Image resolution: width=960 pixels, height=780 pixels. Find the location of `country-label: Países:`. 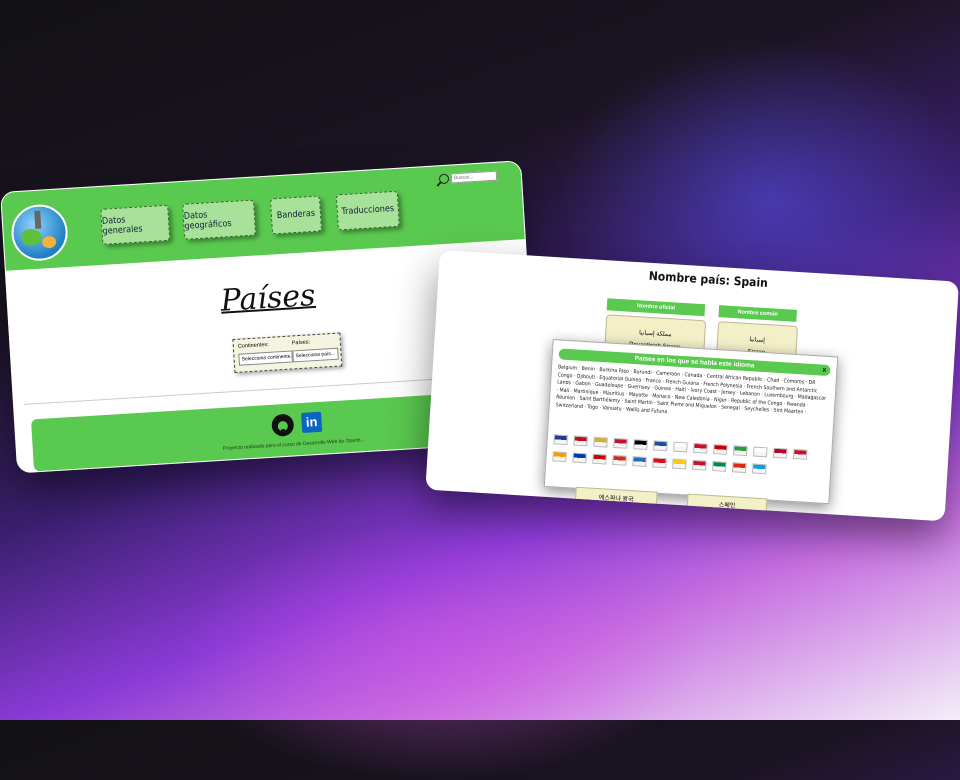

country-label: Países: is located at coordinates (301, 343).